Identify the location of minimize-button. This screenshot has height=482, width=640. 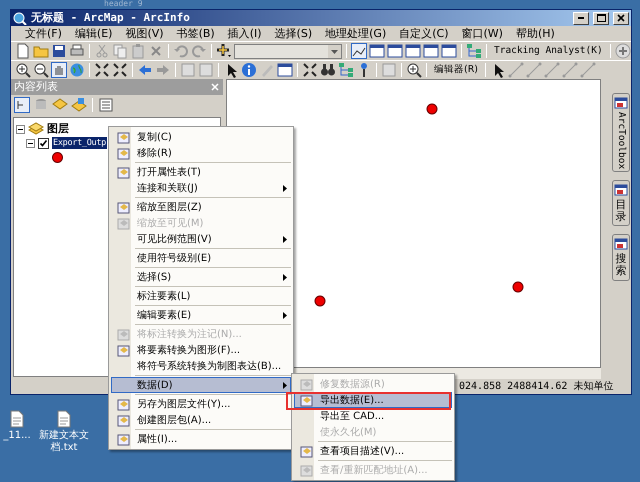
(581, 18).